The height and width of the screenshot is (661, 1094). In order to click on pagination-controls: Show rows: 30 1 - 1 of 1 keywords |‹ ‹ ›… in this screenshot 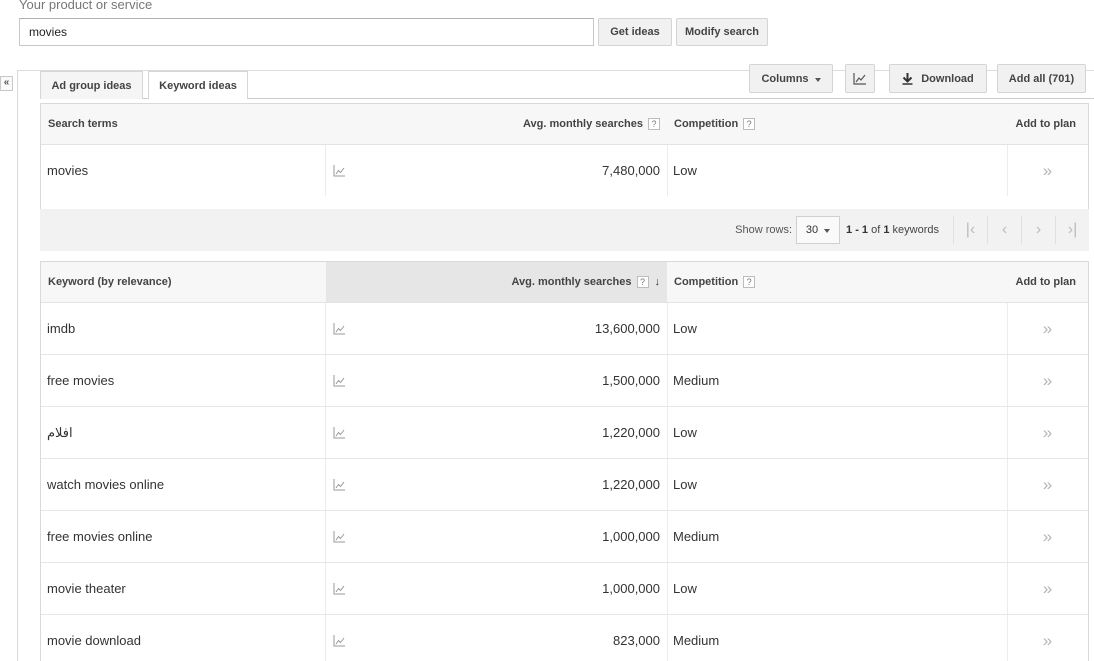, I will do `click(912, 230)`.